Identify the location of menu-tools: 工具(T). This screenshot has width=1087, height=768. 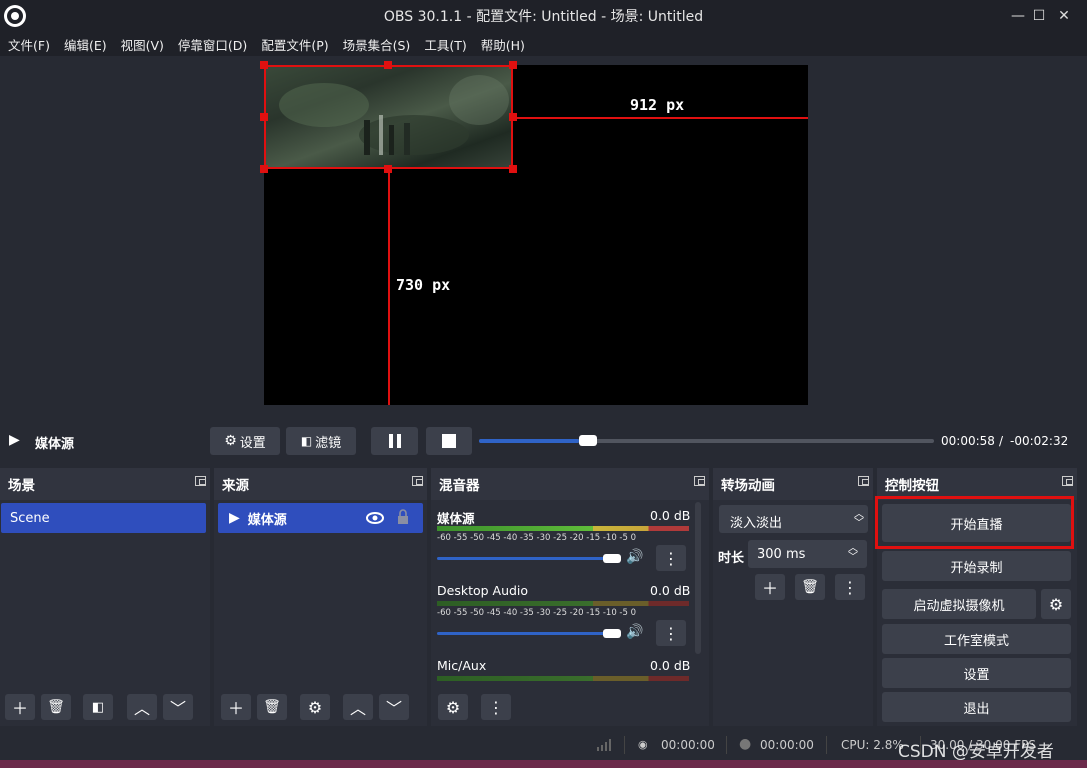
(445, 44).